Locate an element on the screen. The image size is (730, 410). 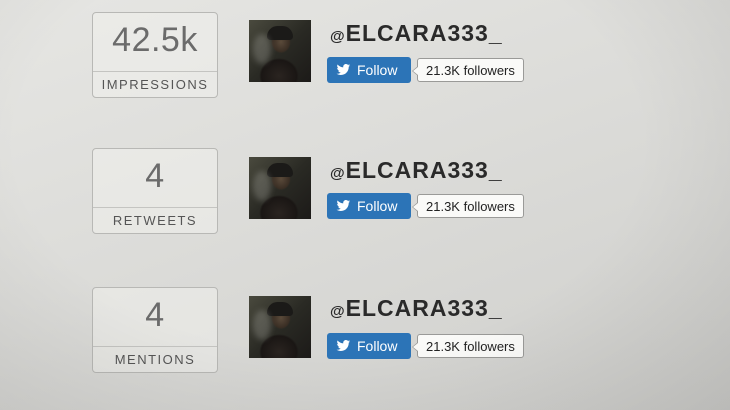
mentions-card: 4 MENTIONS is located at coordinates (155, 330).